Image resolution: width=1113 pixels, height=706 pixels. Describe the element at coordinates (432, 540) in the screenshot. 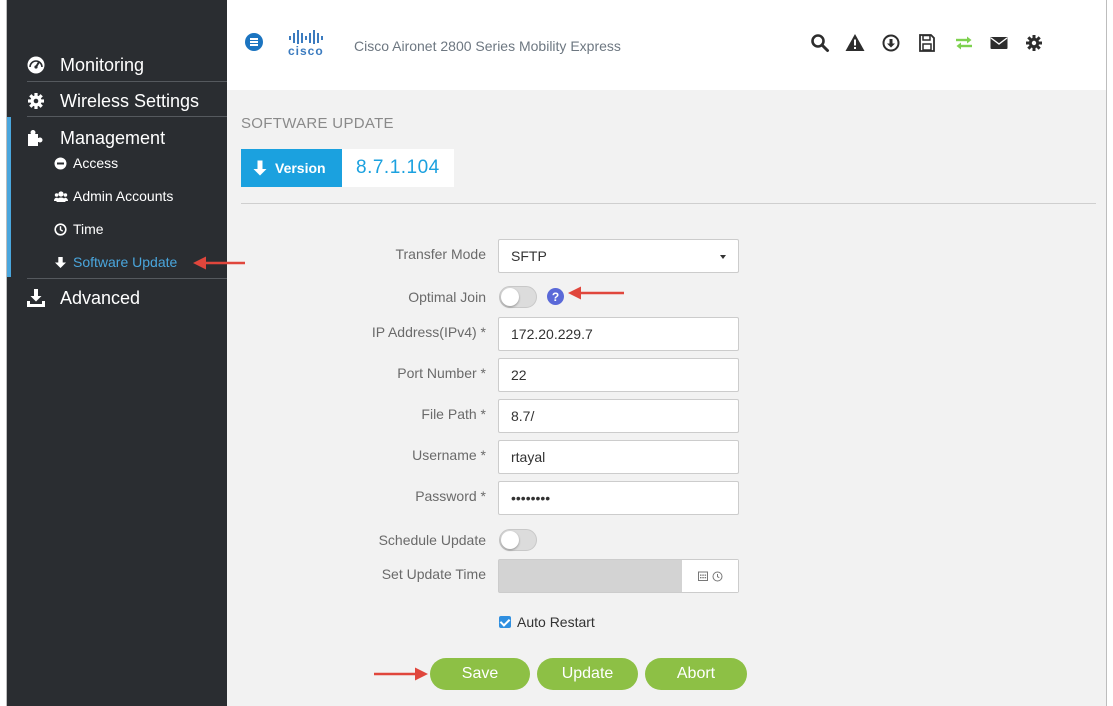

I see `schedule-update-label: Schedule Update` at that location.